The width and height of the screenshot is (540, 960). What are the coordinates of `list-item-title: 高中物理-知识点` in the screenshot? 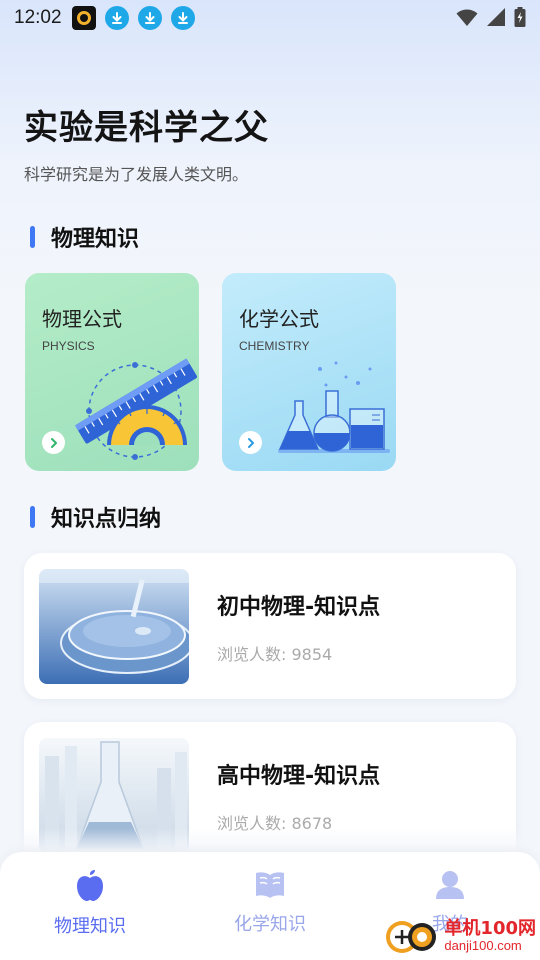 It's located at (299, 776).